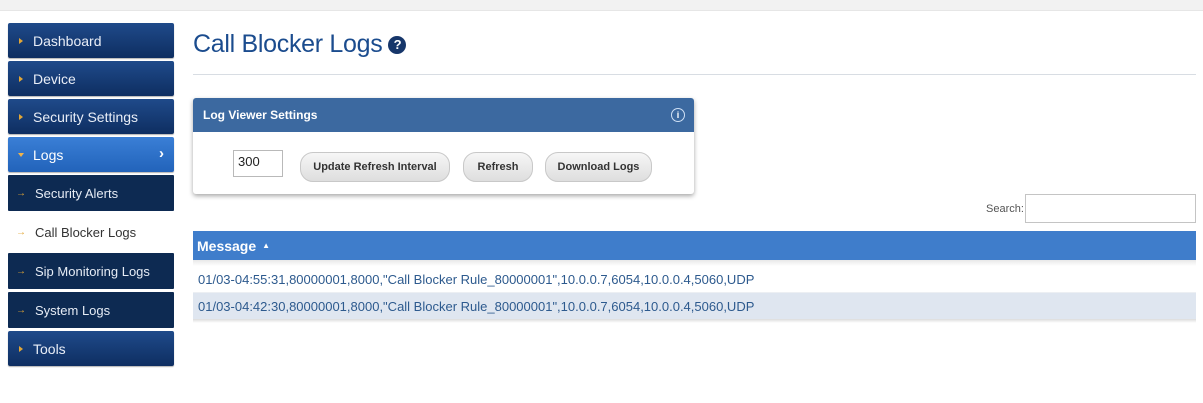  Describe the element at coordinates (260, 115) in the screenshot. I see `panel-title: Log Viewer Settings` at that location.